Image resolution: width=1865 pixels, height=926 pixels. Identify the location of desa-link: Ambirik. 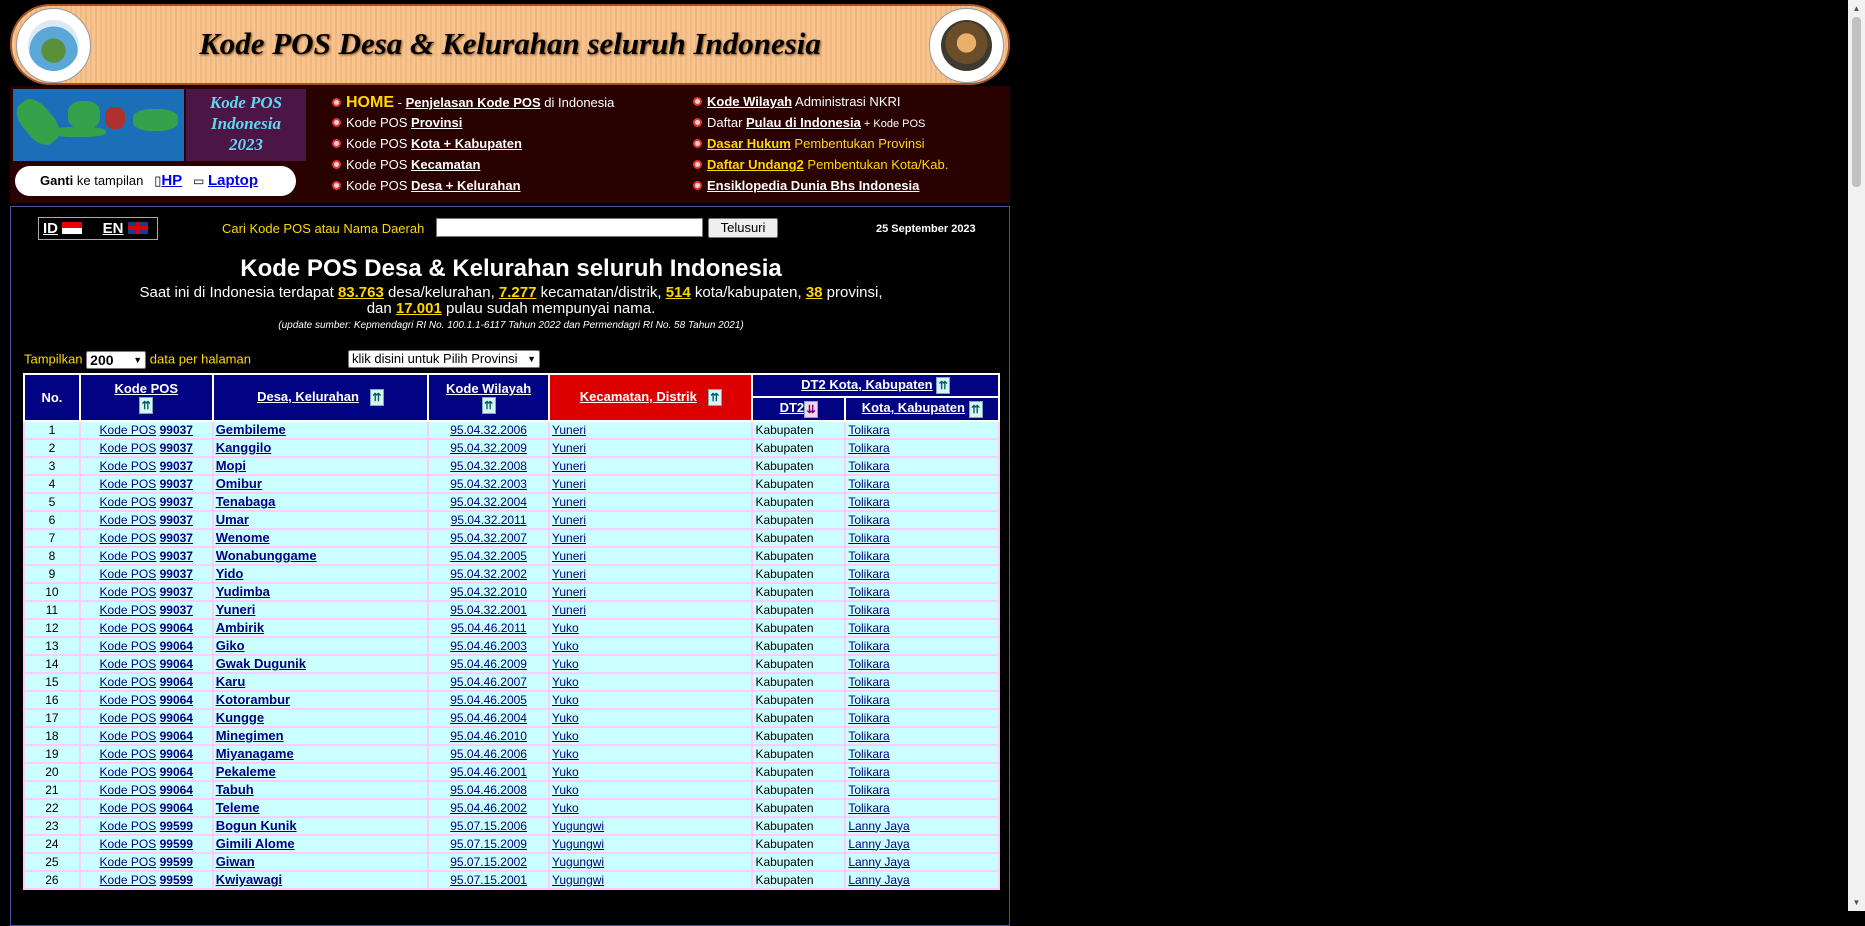
(240, 628).